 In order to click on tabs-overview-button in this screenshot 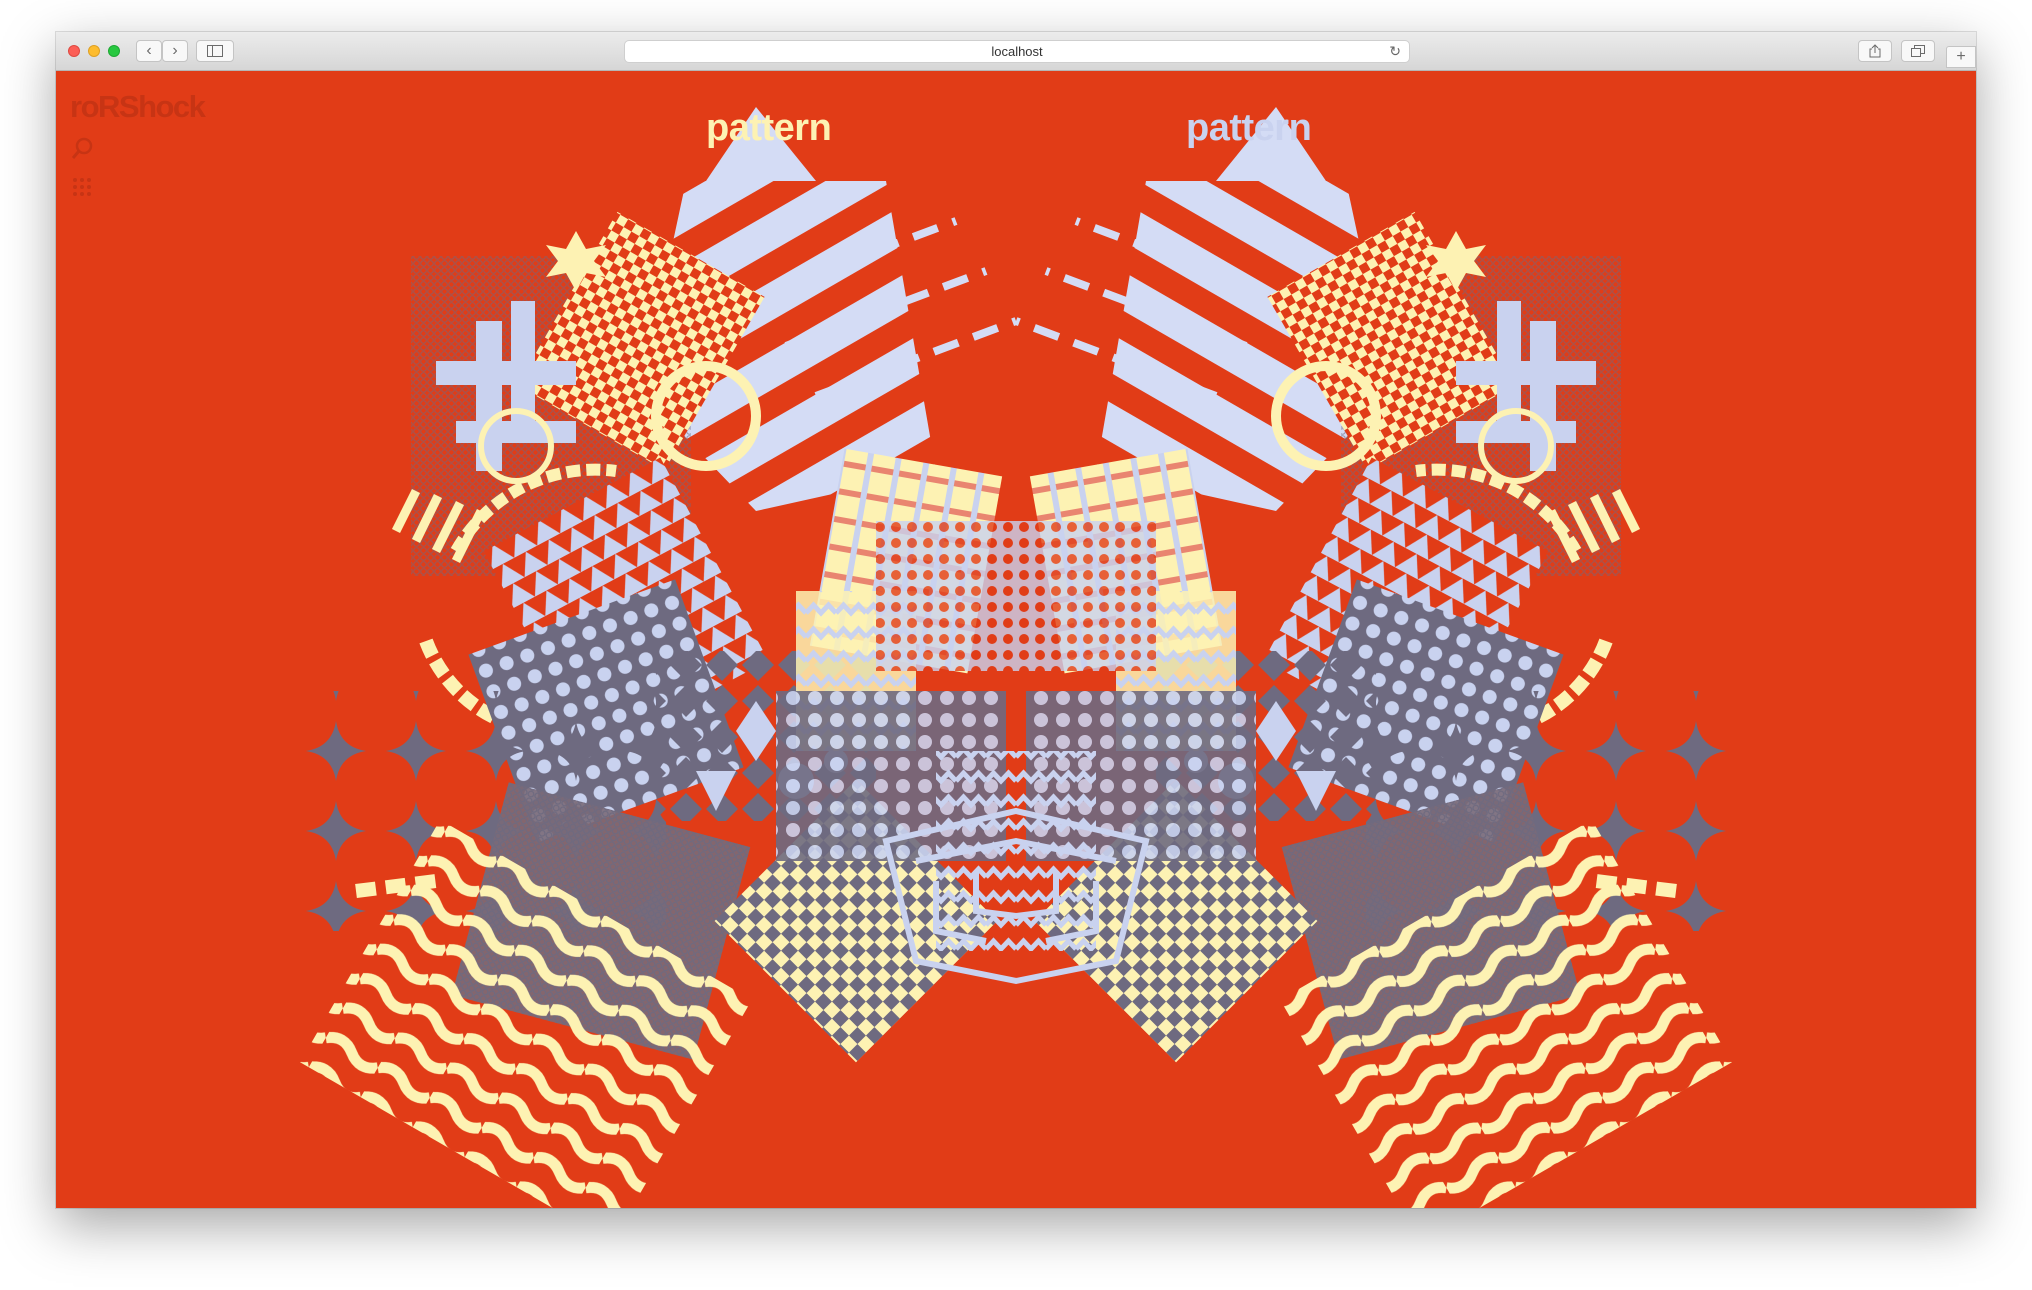, I will do `click(1918, 51)`.